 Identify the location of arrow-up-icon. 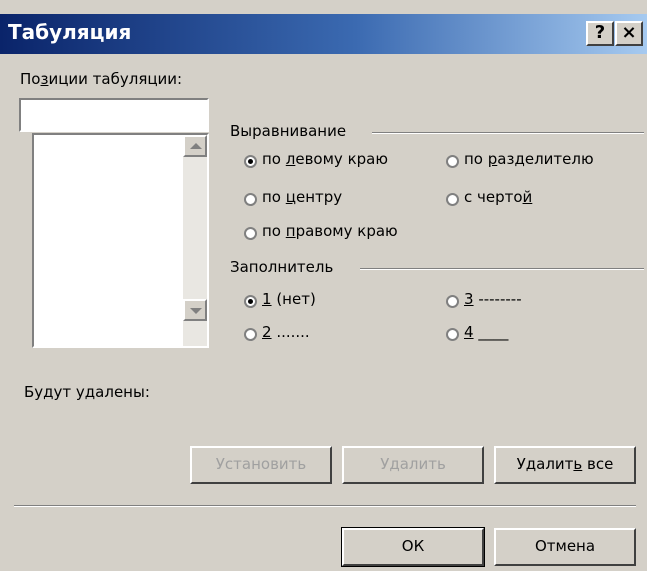
(196, 146).